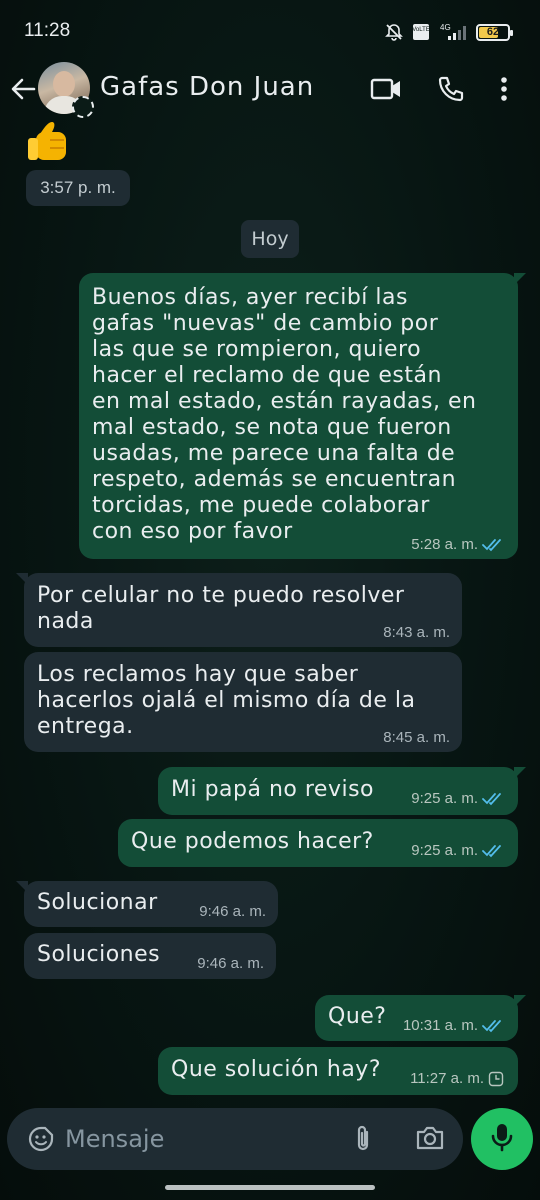 This screenshot has width=540, height=1200. Describe the element at coordinates (496, 1079) in the screenshot. I see `pending-clock-icon` at that location.